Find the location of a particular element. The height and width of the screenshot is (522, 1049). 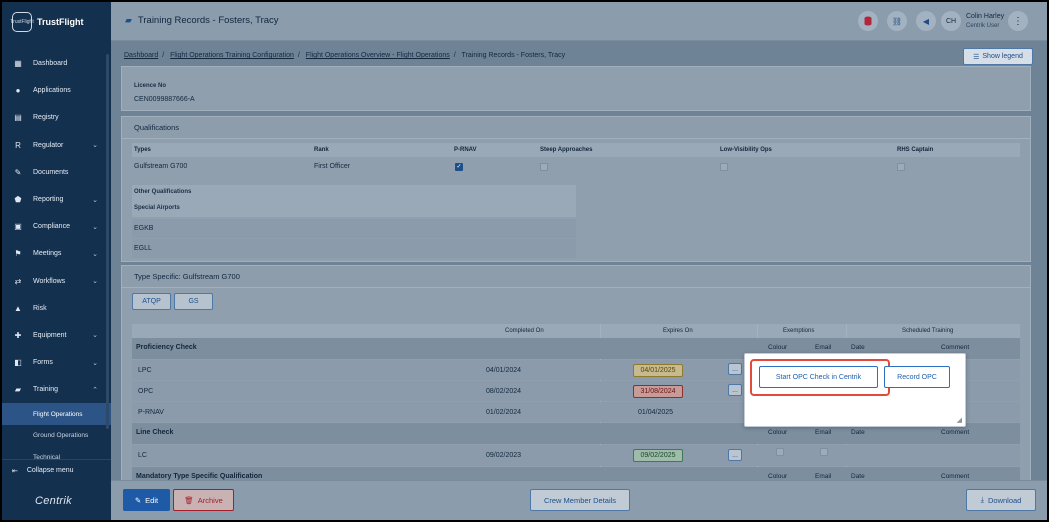

col-types: Types is located at coordinates (142, 150).